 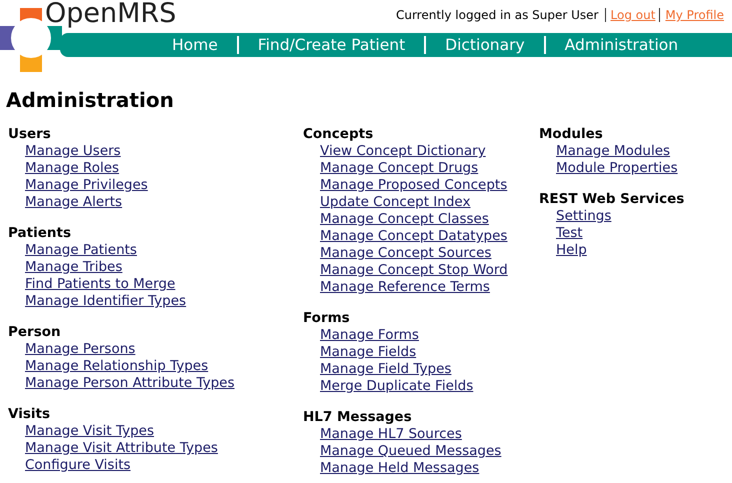 I want to click on section-heading: Forms, so click(x=327, y=318).